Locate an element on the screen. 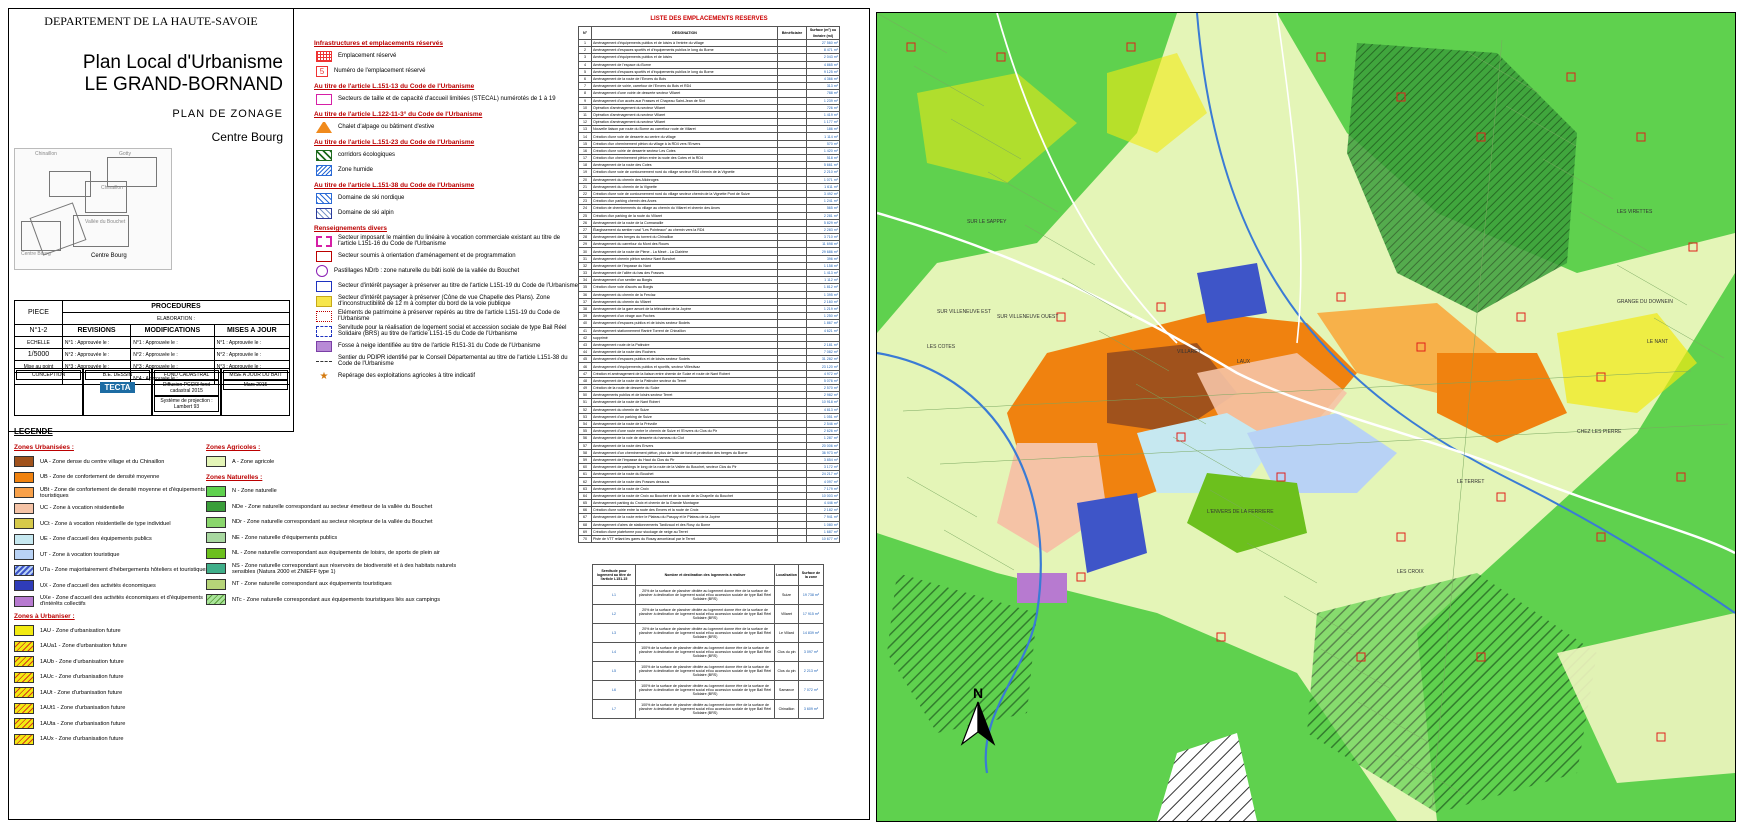 This screenshot has height=828, width=1744. reserves-cell: 31 is located at coordinates (585, 258).